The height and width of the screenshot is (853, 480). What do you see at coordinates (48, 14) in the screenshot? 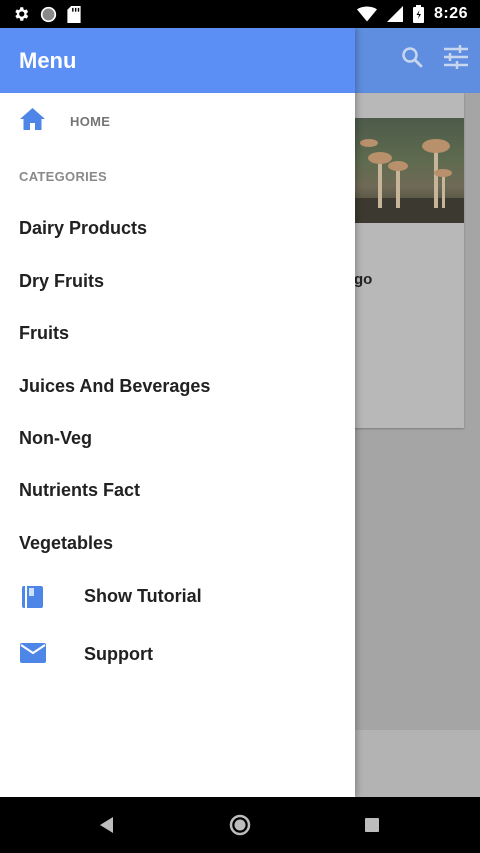
I see `circle-icon` at bounding box center [48, 14].